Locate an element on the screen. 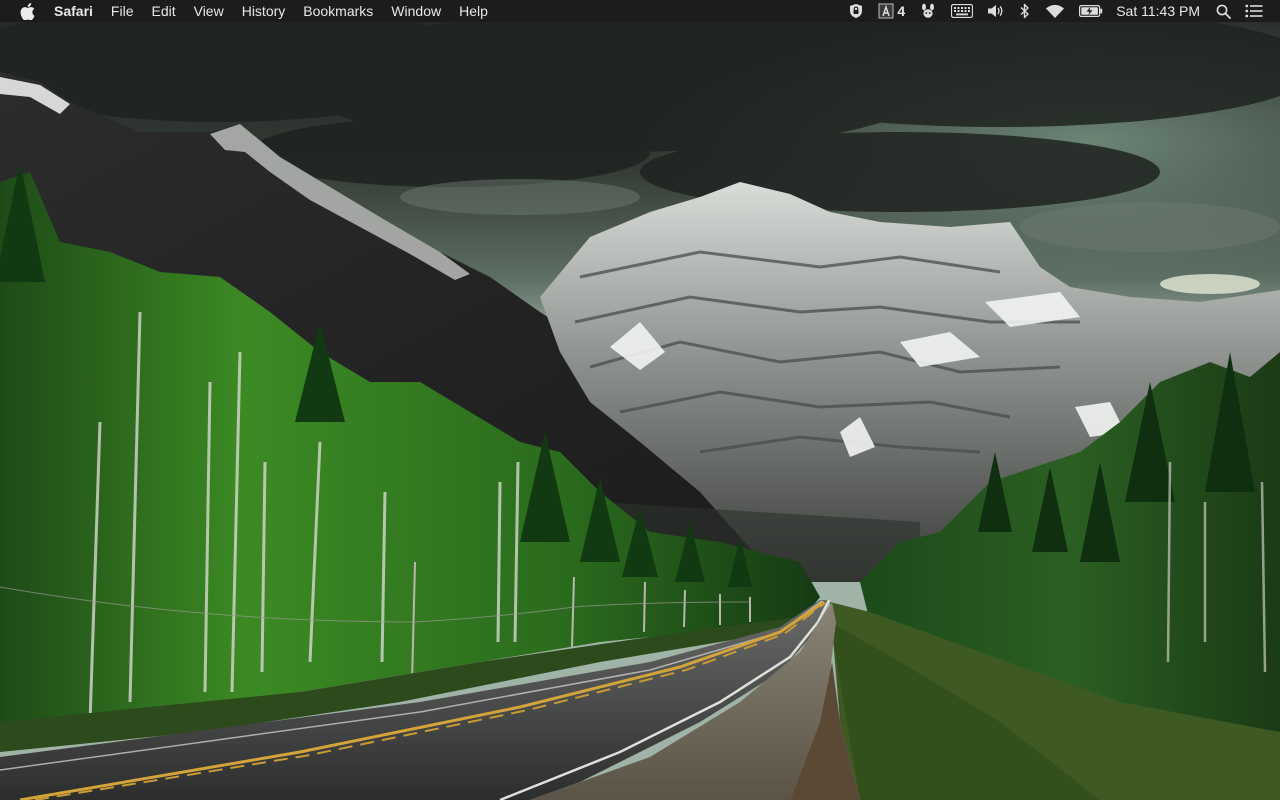 This screenshot has height=800, width=1280. volume-icon is located at coordinates (996, 11).